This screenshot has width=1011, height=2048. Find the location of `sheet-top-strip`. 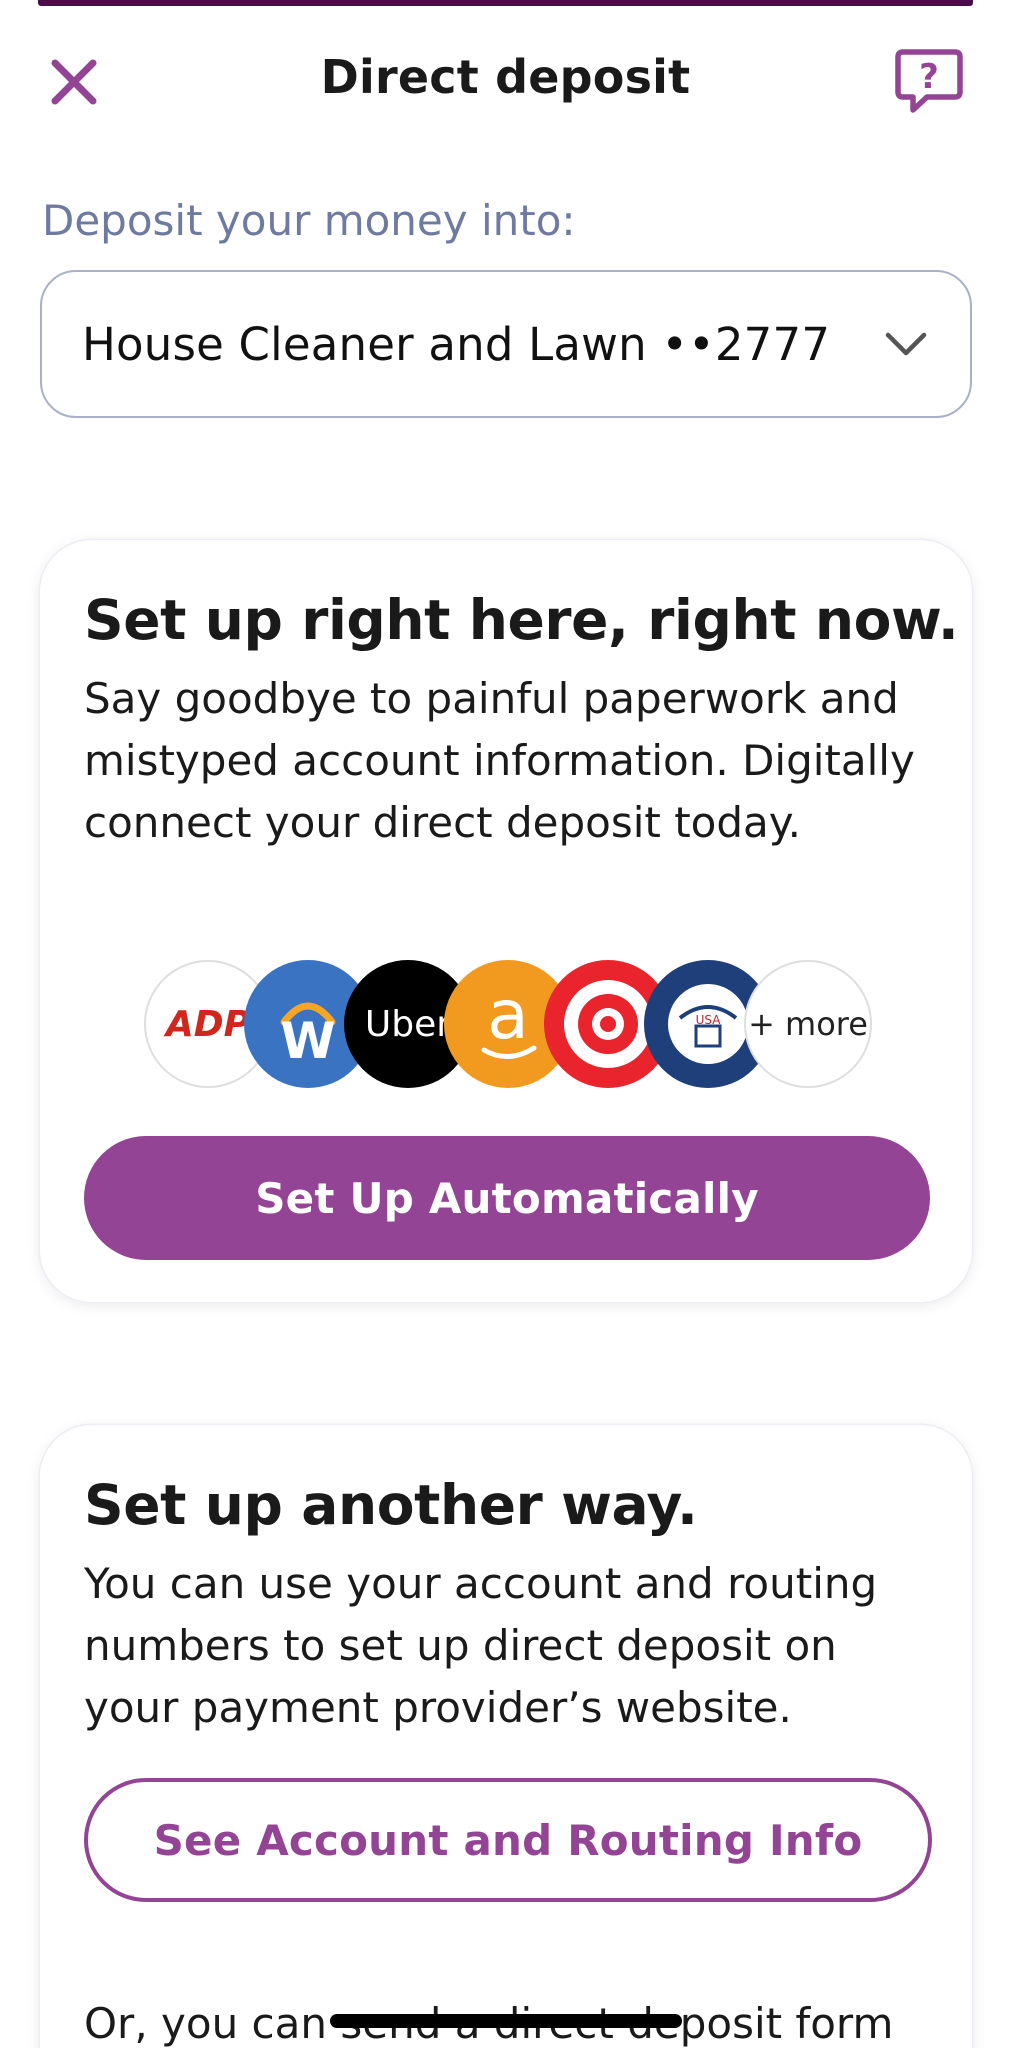

sheet-top-strip is located at coordinates (505, 3).